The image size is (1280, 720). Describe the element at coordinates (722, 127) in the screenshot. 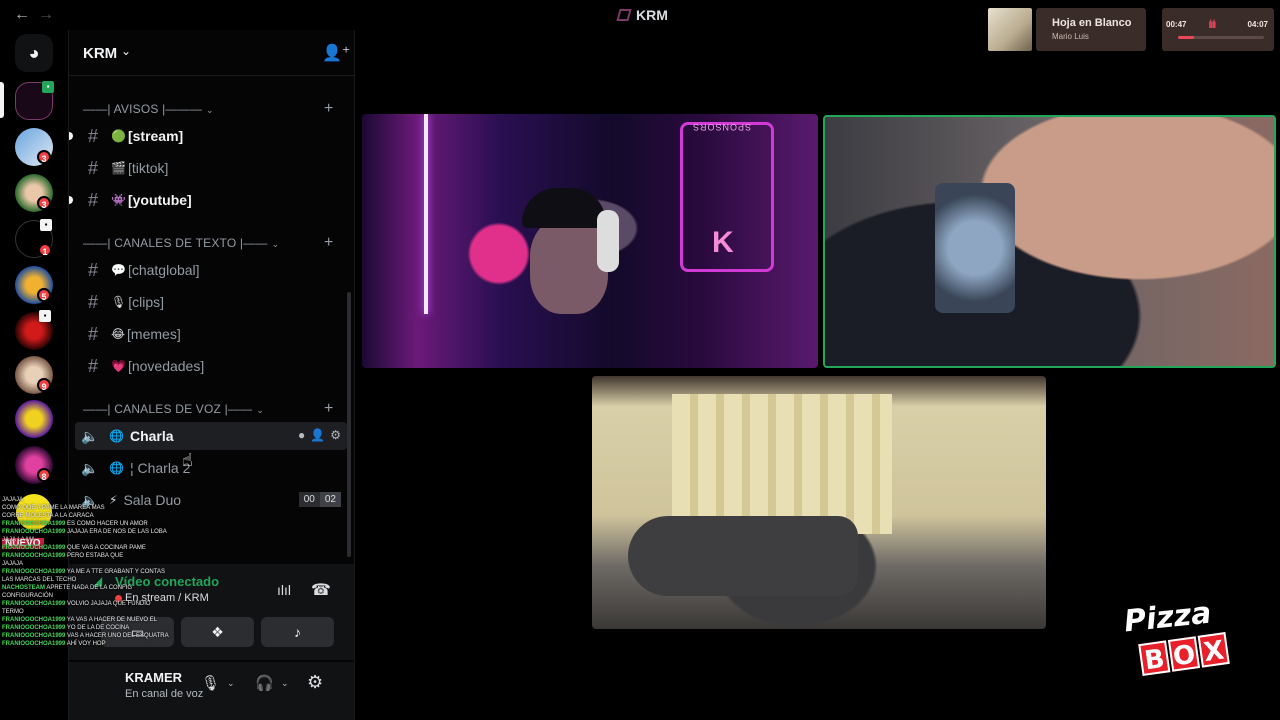

I see `sponsor-sign-text: SPONSORS` at that location.